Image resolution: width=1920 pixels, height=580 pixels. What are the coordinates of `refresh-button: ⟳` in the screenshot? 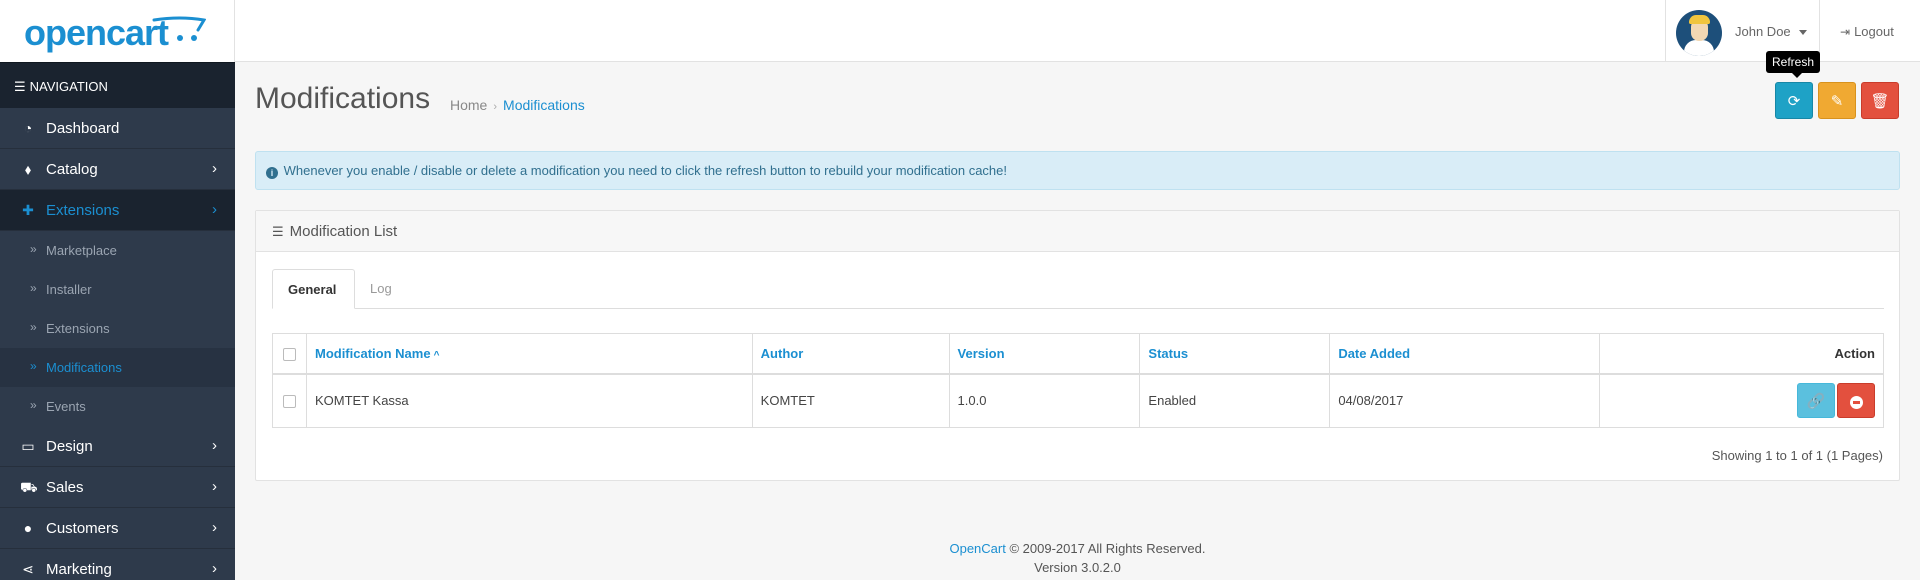 It's located at (1794, 100).